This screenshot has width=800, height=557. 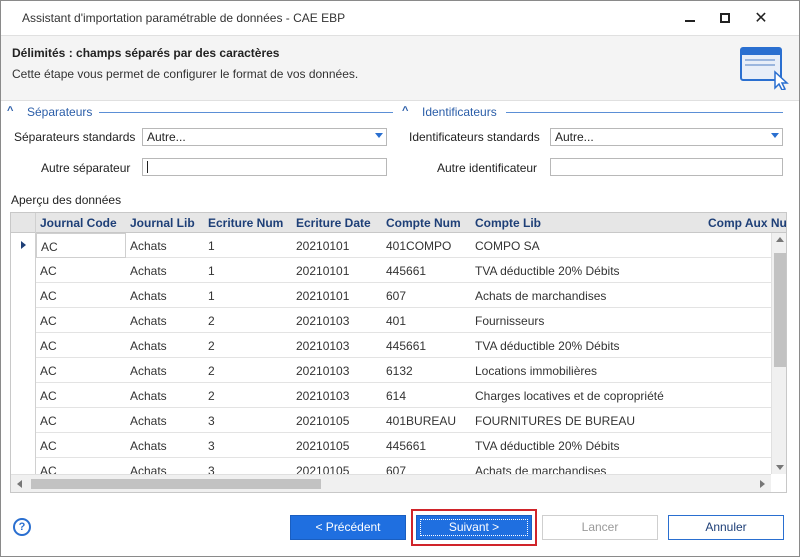 What do you see at coordinates (587, 245) in the screenshot?
I see `table-cell: COMPO SA` at bounding box center [587, 245].